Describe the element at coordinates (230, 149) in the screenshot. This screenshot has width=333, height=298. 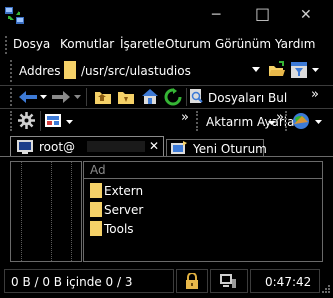
I see `tab-label: Yeni Oturum` at that location.